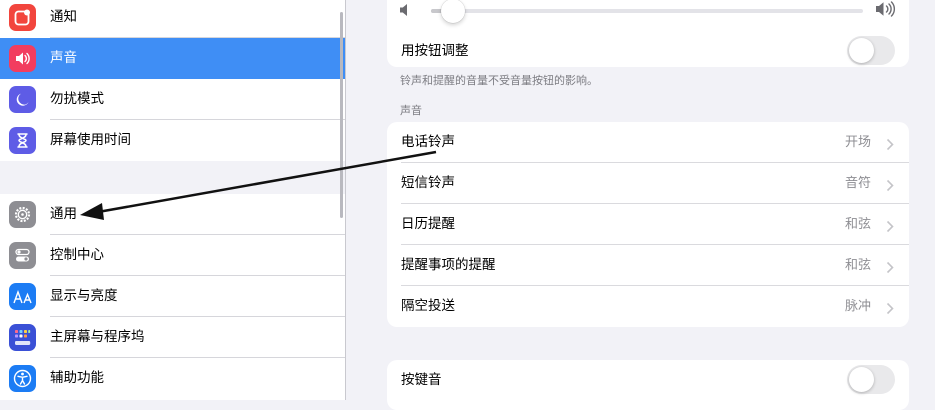  What do you see at coordinates (648, 15) in the screenshot?
I see `ringer-volume-slider` at bounding box center [648, 15].